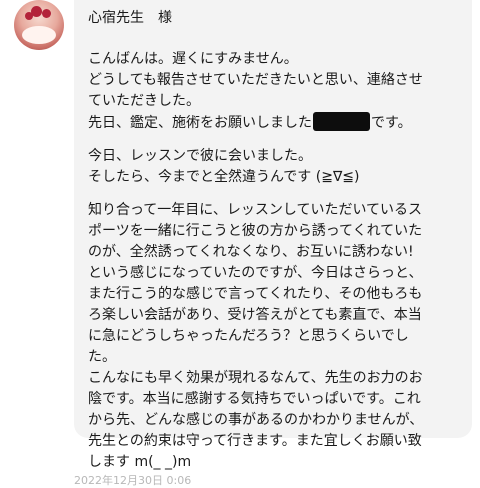  I want to click on message-line: から先、どんな感じの事があるのかわかりませんが、, so click(256, 420).